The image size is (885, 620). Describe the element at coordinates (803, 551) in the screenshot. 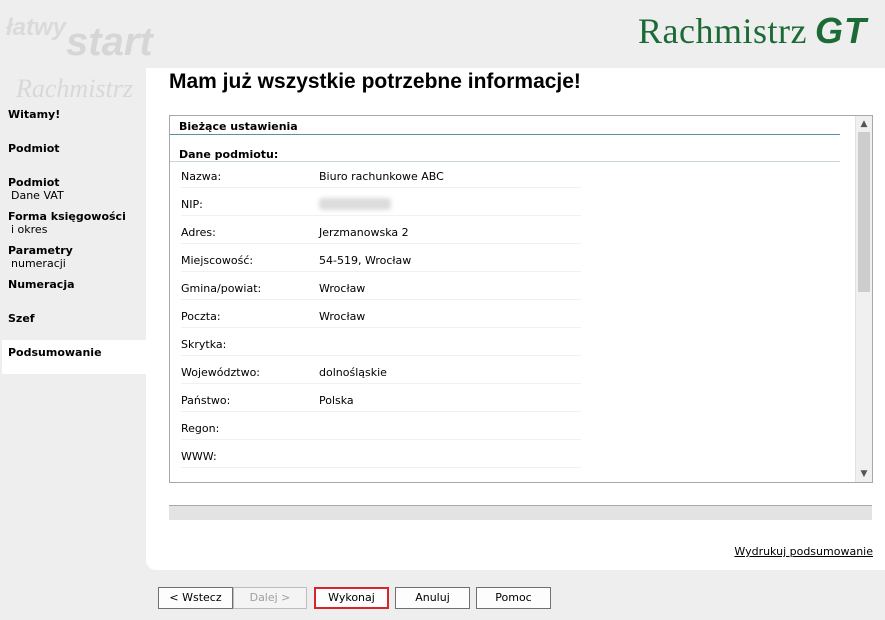

I see `print-summary-link: Wydrukuj podsumowanie` at that location.